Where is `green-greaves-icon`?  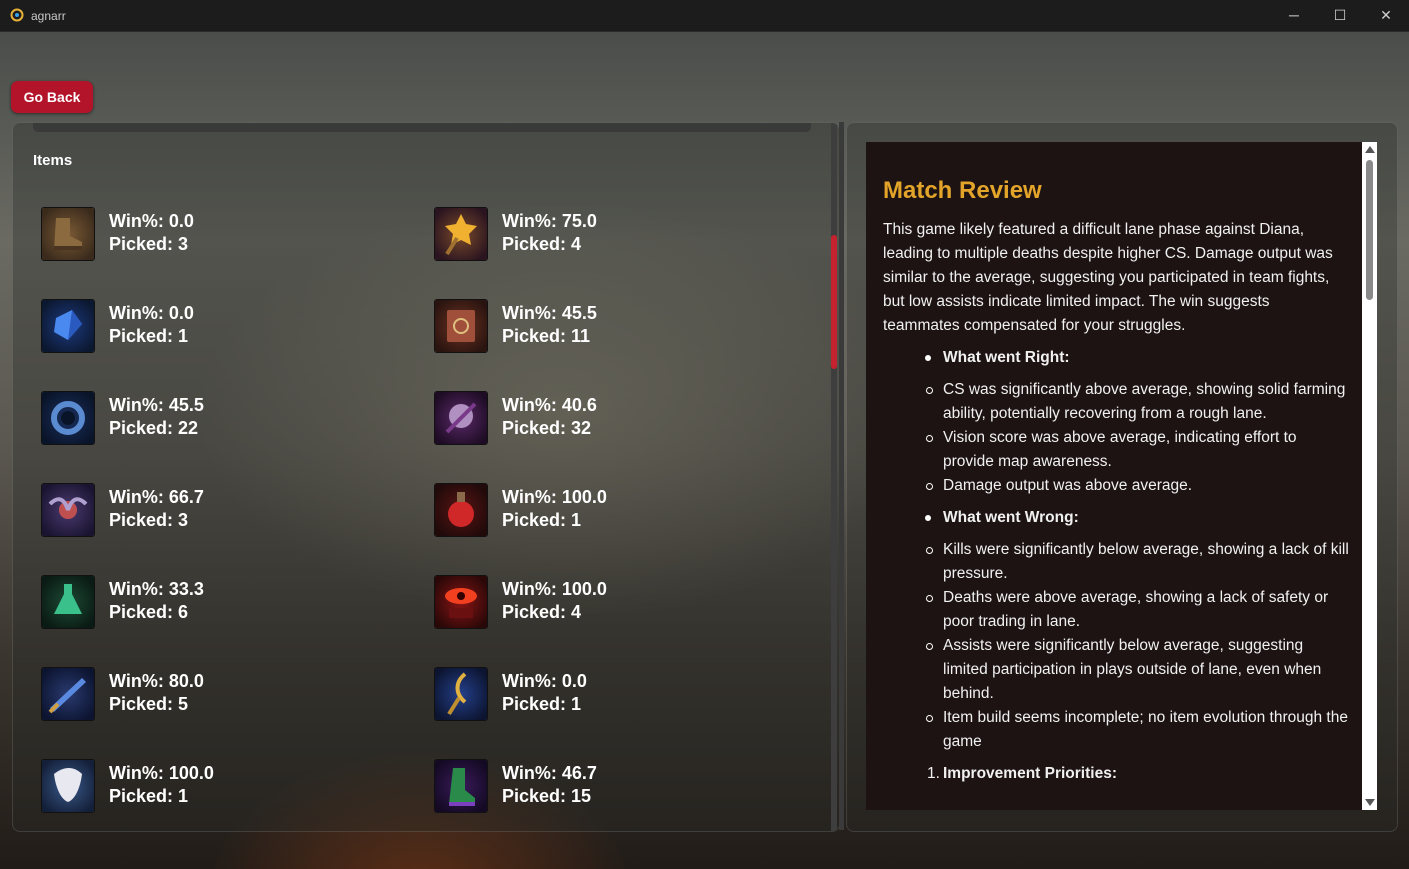
green-greaves-icon is located at coordinates (461, 786).